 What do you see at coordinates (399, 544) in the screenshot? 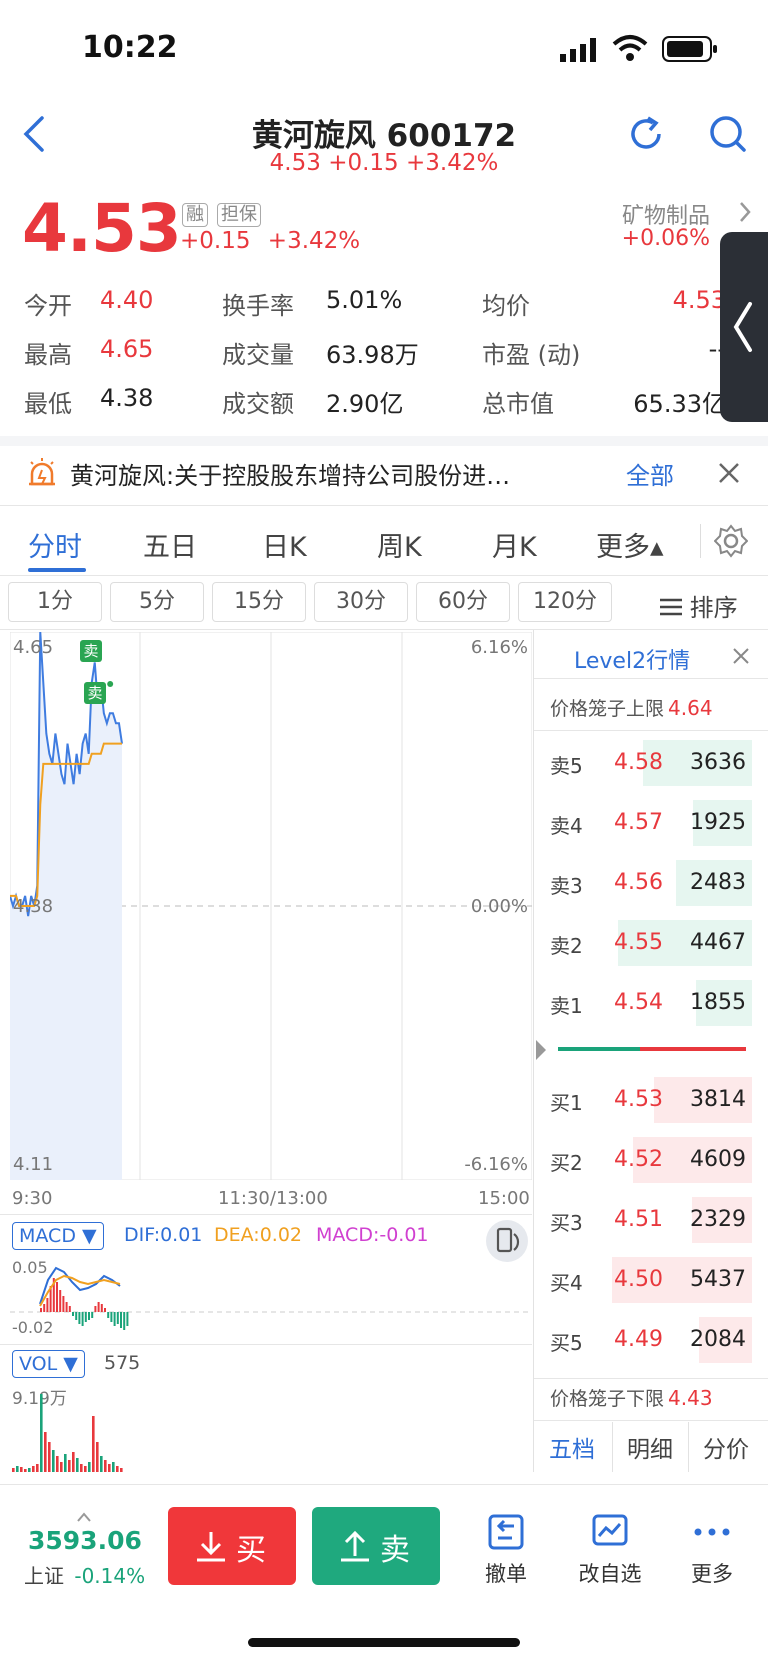
I see `tab-3: 周K` at bounding box center [399, 544].